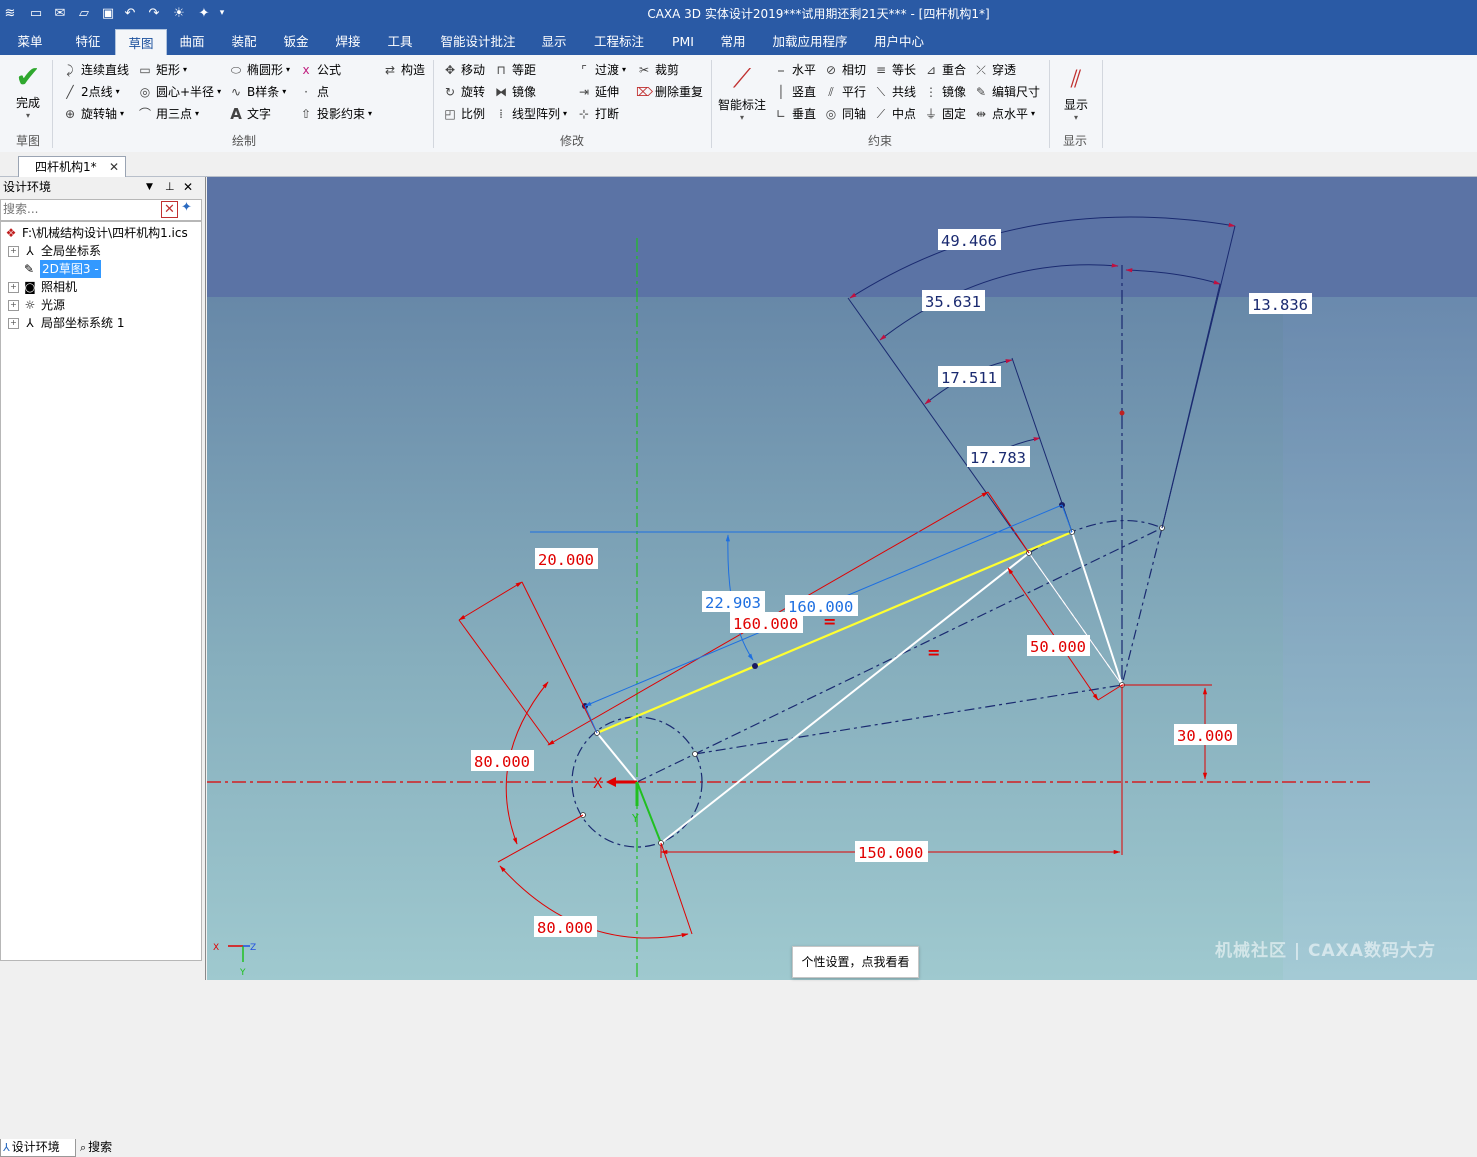 This screenshot has width=1477, height=1157. I want to click on tab-sheet-metal: 钣金, so click(296, 41).